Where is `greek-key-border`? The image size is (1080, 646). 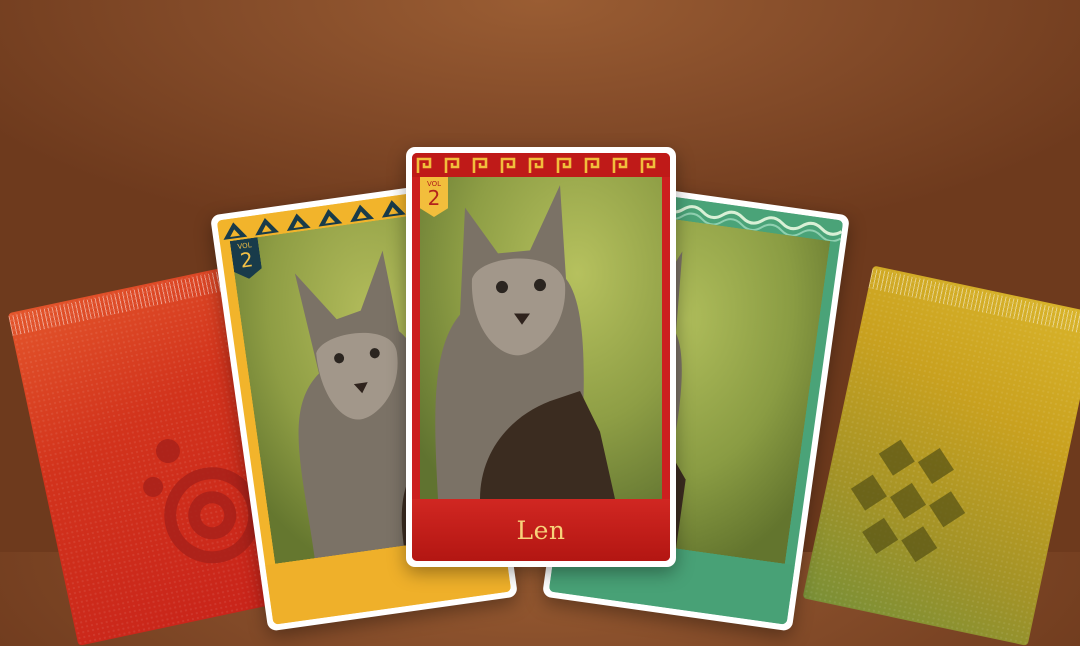 greek-key-border is located at coordinates (541, 165).